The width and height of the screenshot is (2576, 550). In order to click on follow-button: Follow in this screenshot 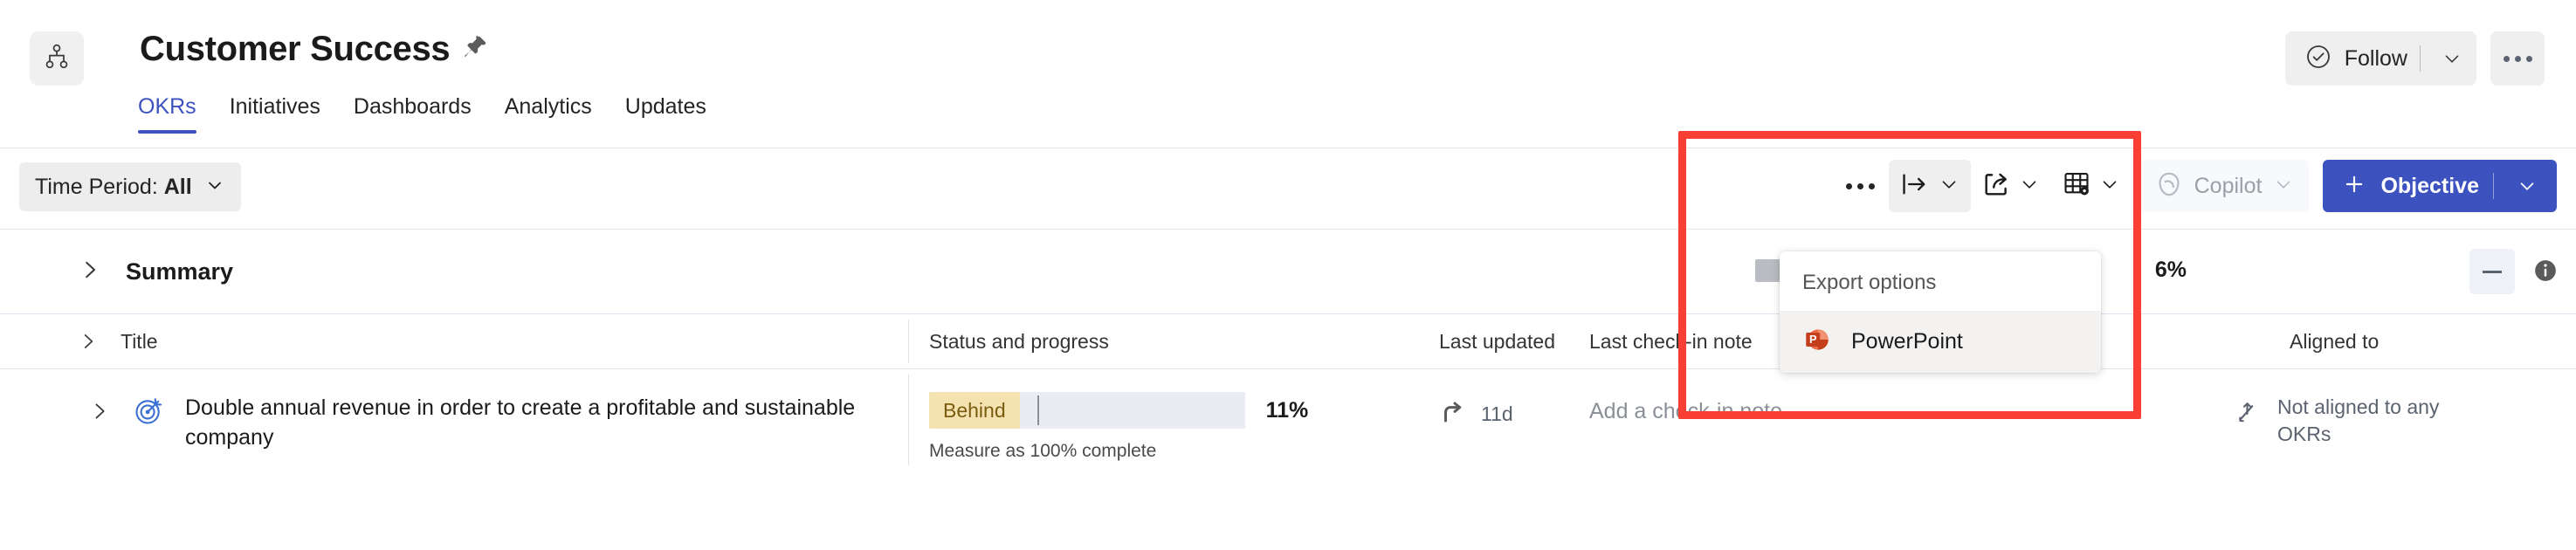, I will do `click(2380, 59)`.